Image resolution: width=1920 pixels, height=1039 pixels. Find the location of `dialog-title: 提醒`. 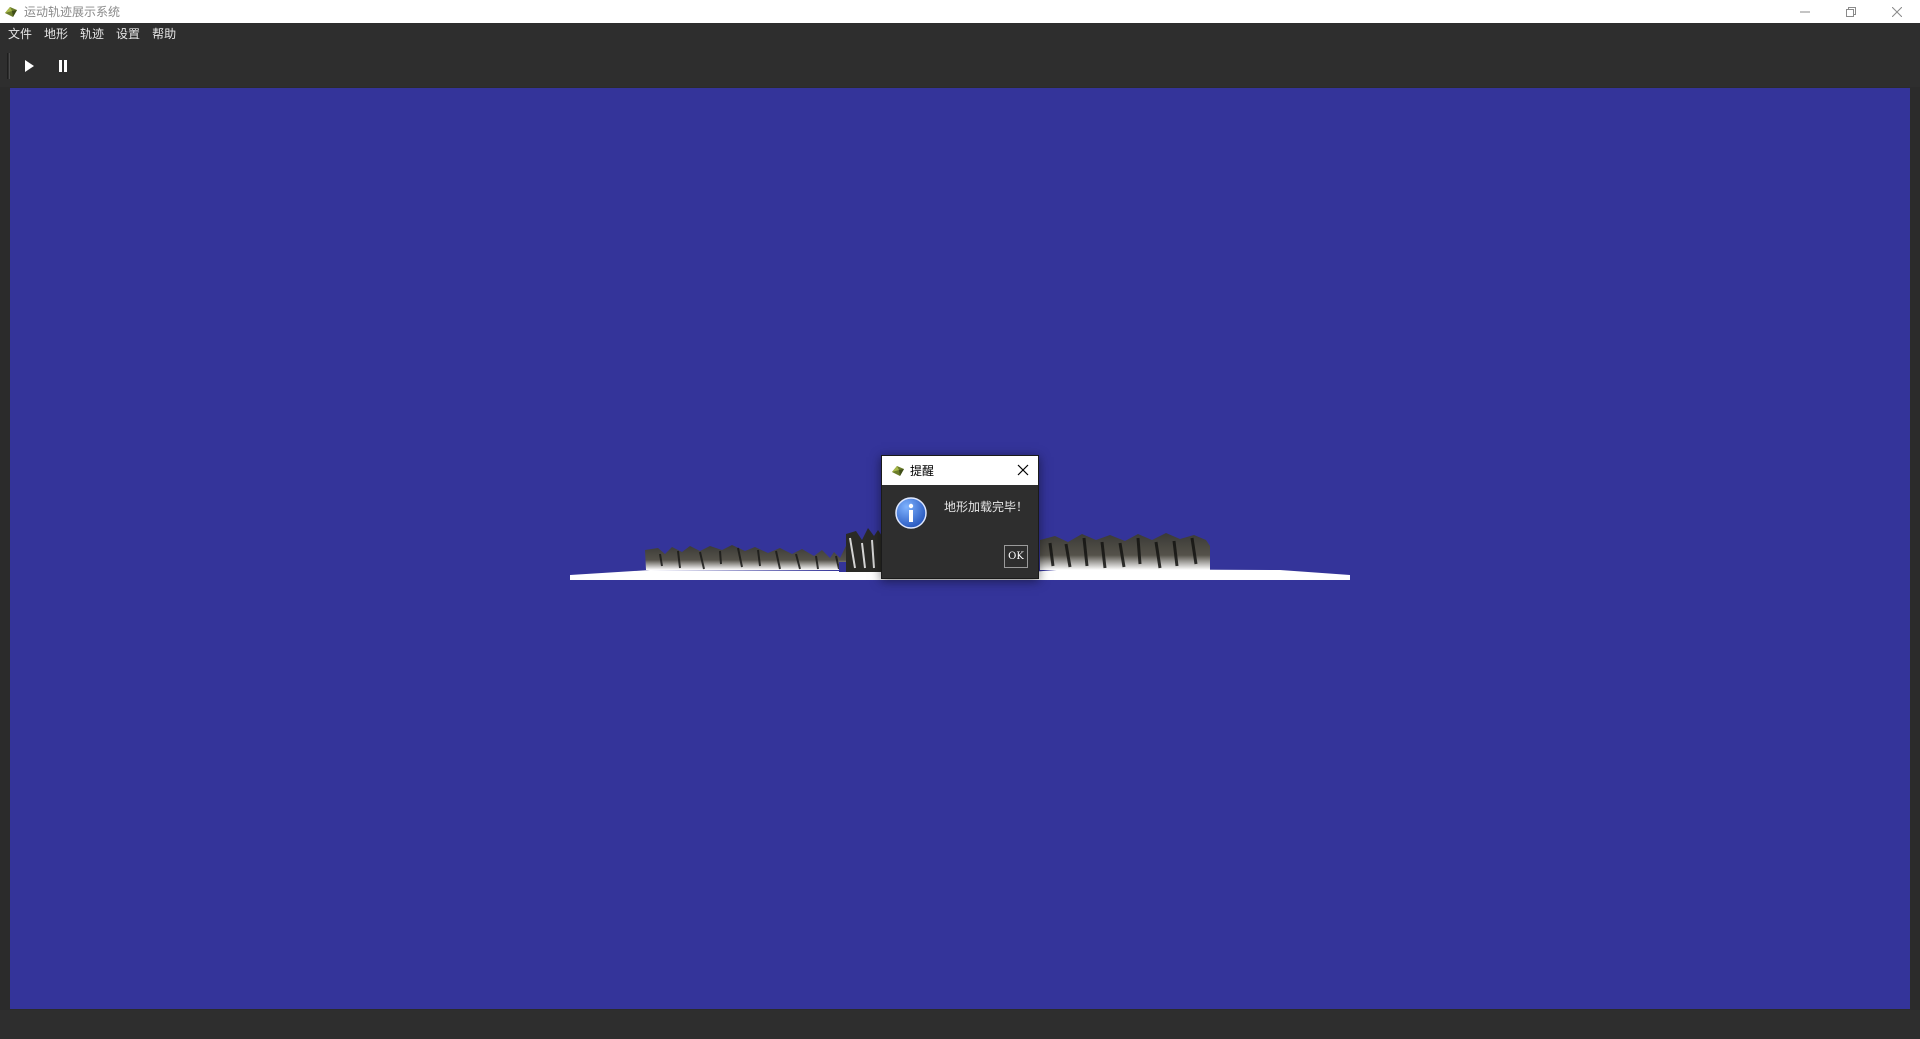

dialog-title: 提醒 is located at coordinates (922, 471).